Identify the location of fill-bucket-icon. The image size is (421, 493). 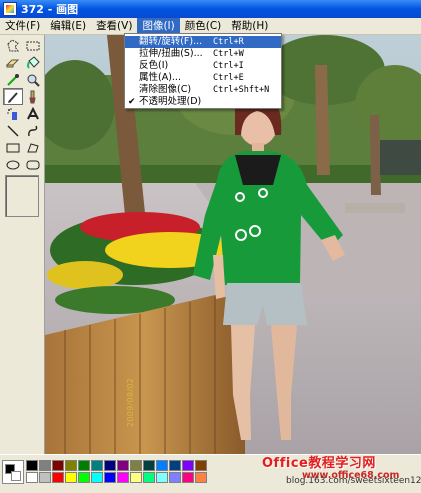
(33, 62).